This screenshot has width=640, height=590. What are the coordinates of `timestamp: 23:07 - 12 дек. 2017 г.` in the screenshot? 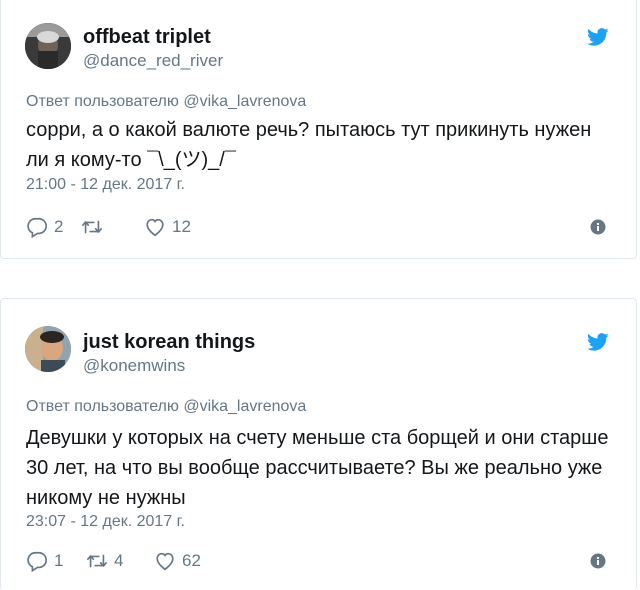 It's located at (105, 522).